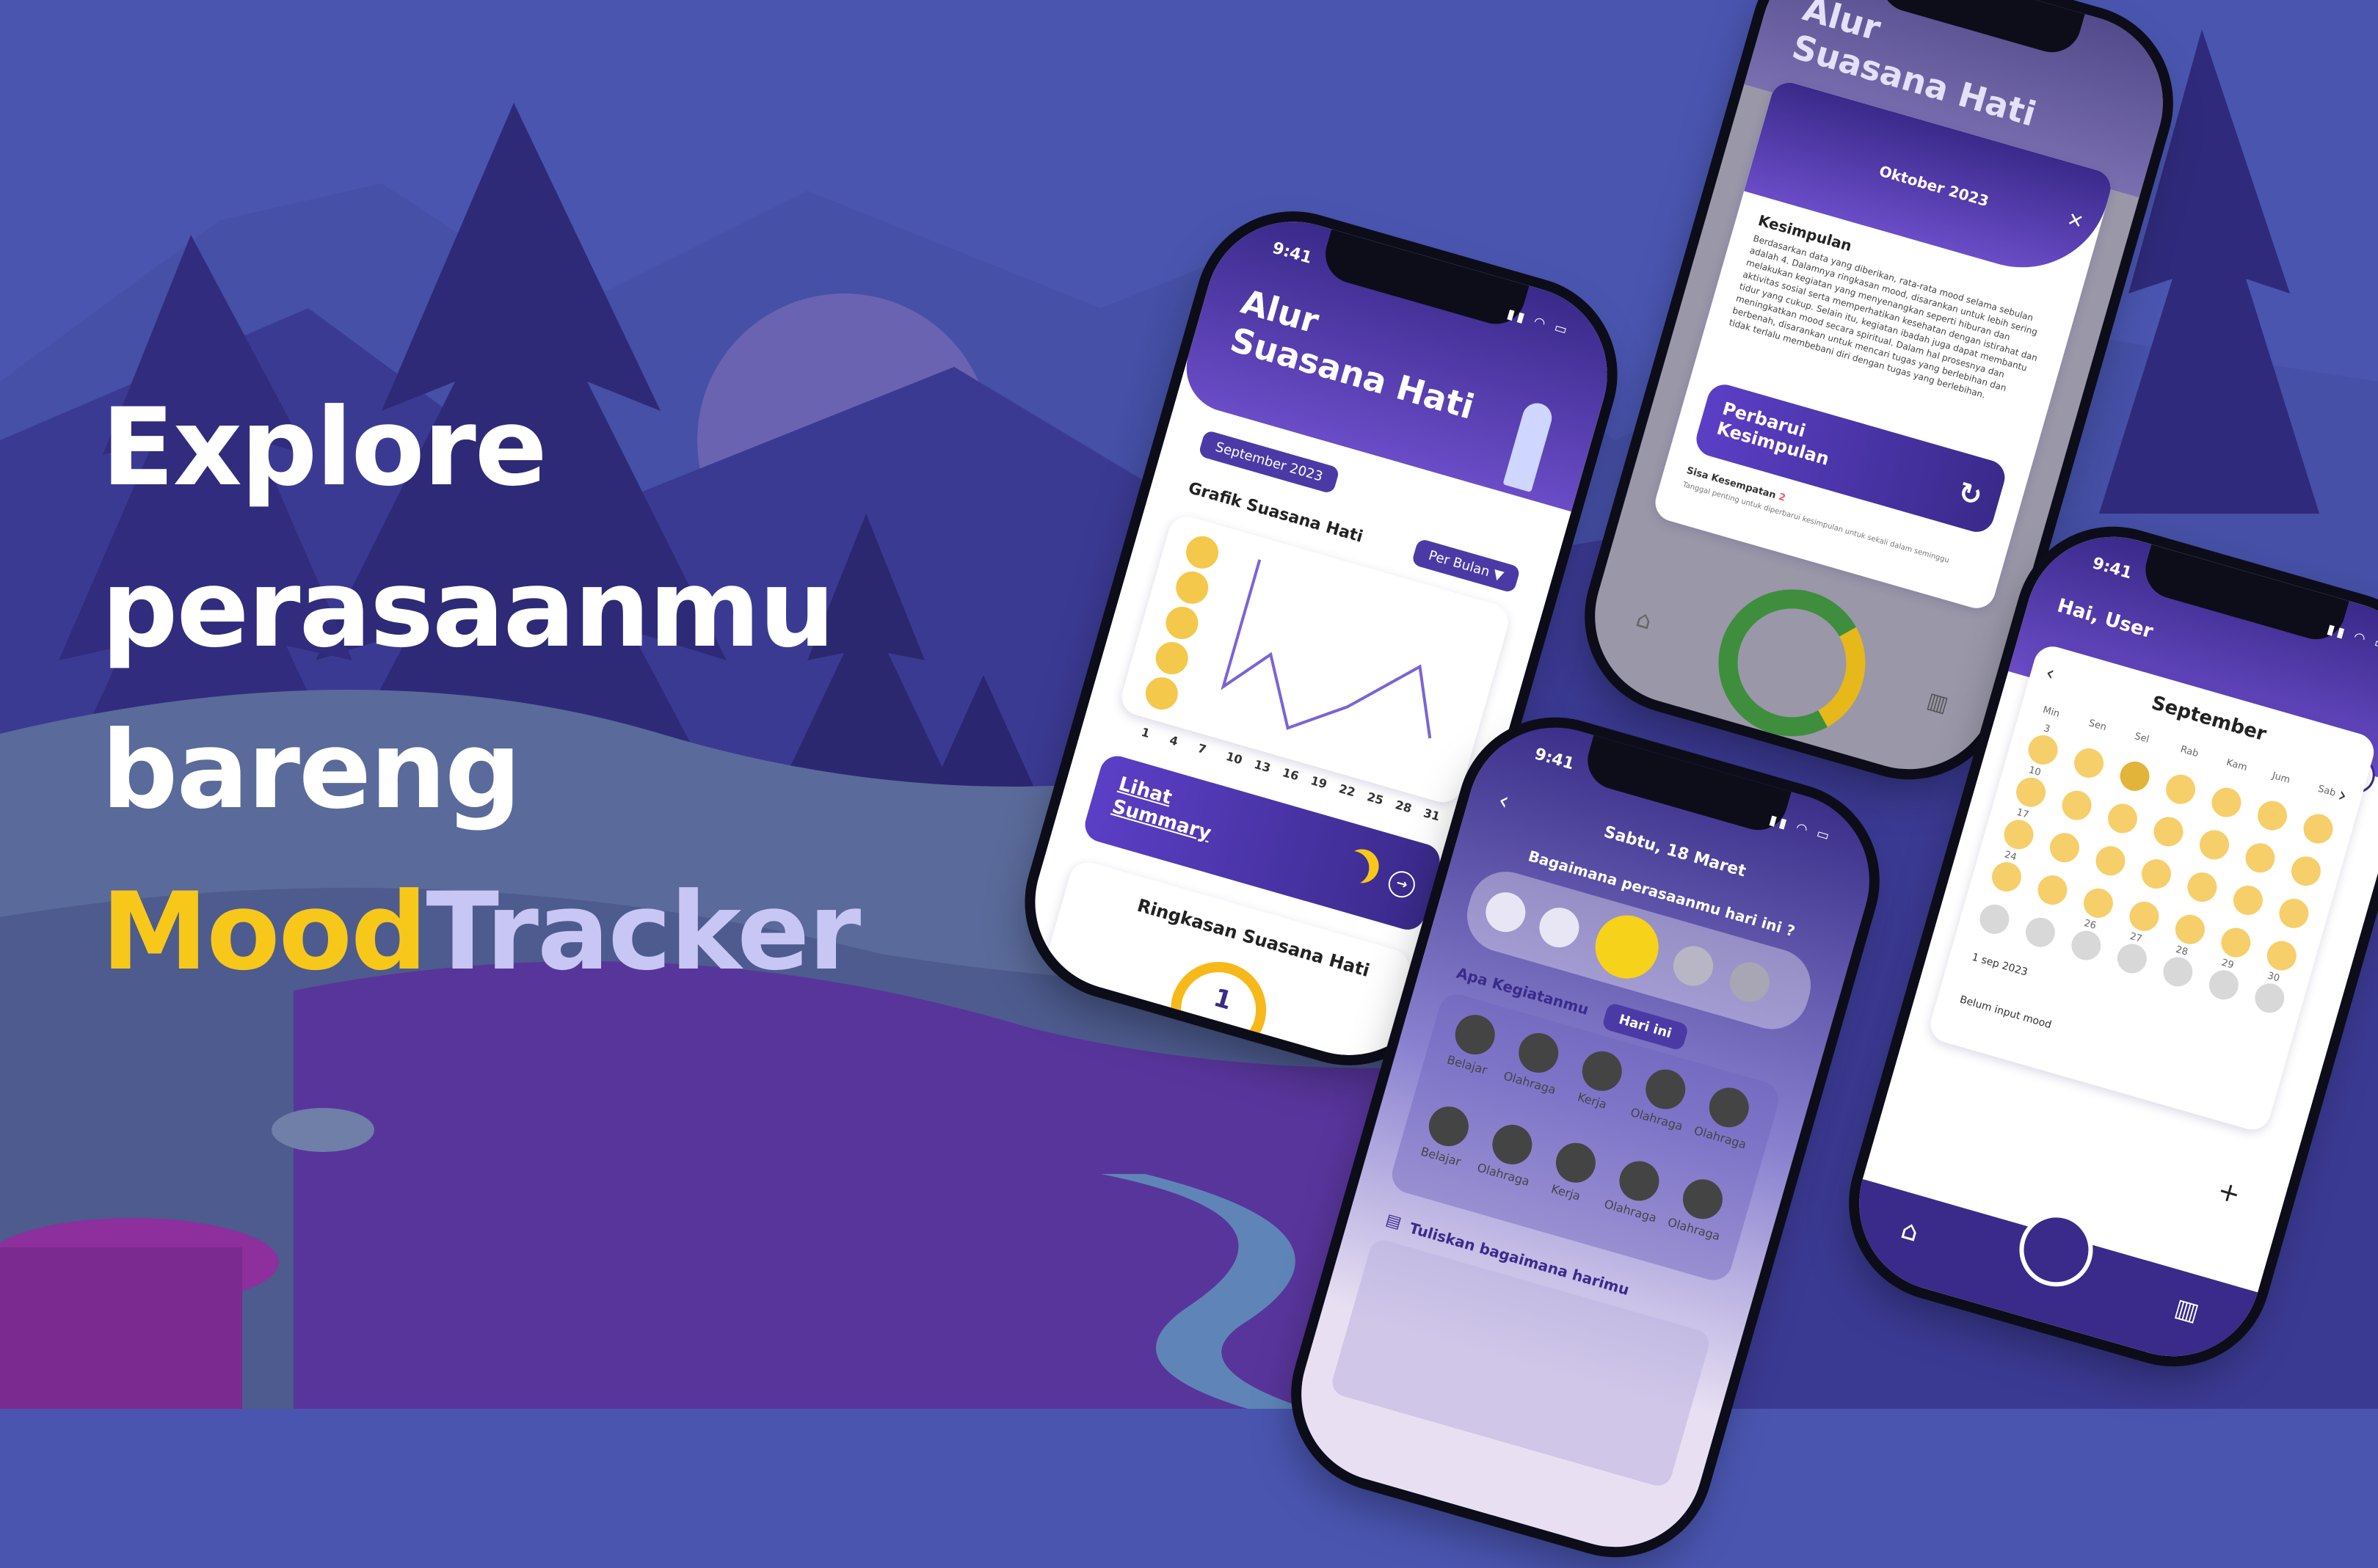 Image resolution: width=2378 pixels, height=1568 pixels. I want to click on x-tick: 1, so click(1145, 733).